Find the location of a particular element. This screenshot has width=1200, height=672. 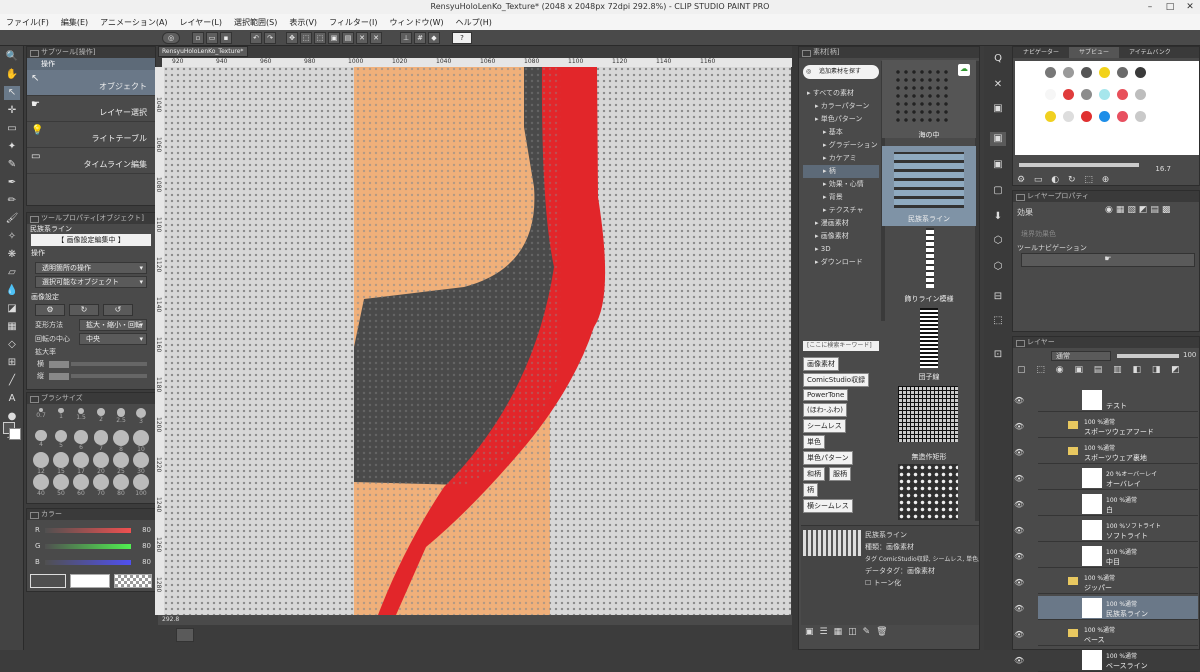

dango-line-thumb is located at coordinates (929, 338).